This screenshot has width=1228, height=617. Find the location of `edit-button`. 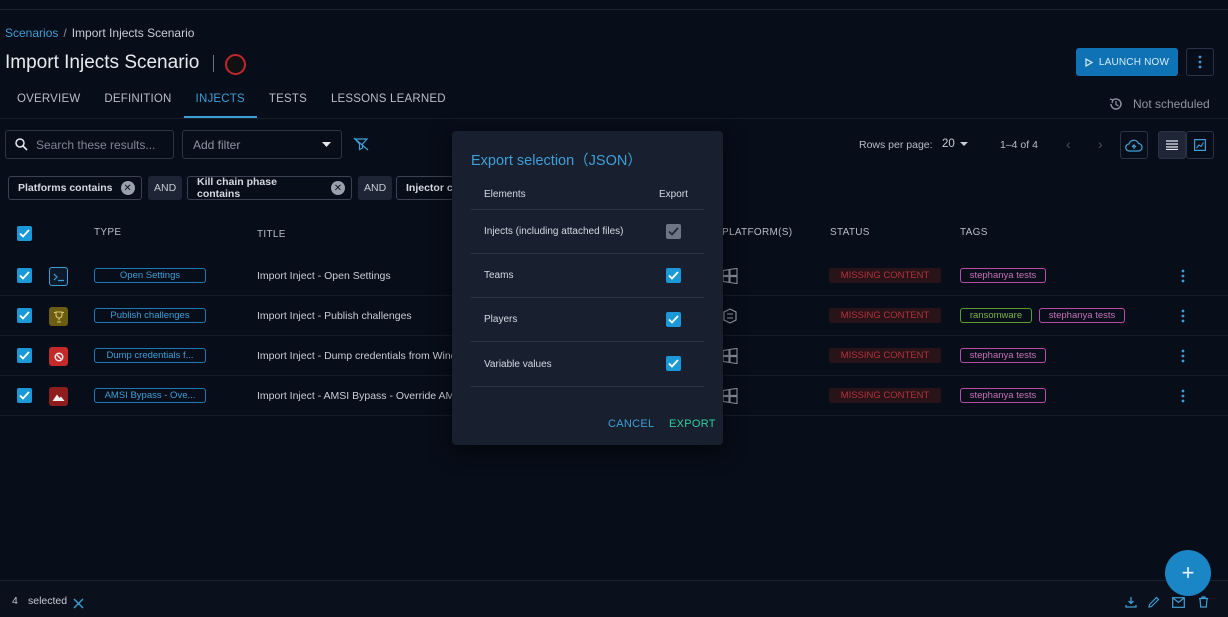

edit-button is located at coordinates (1154, 604).